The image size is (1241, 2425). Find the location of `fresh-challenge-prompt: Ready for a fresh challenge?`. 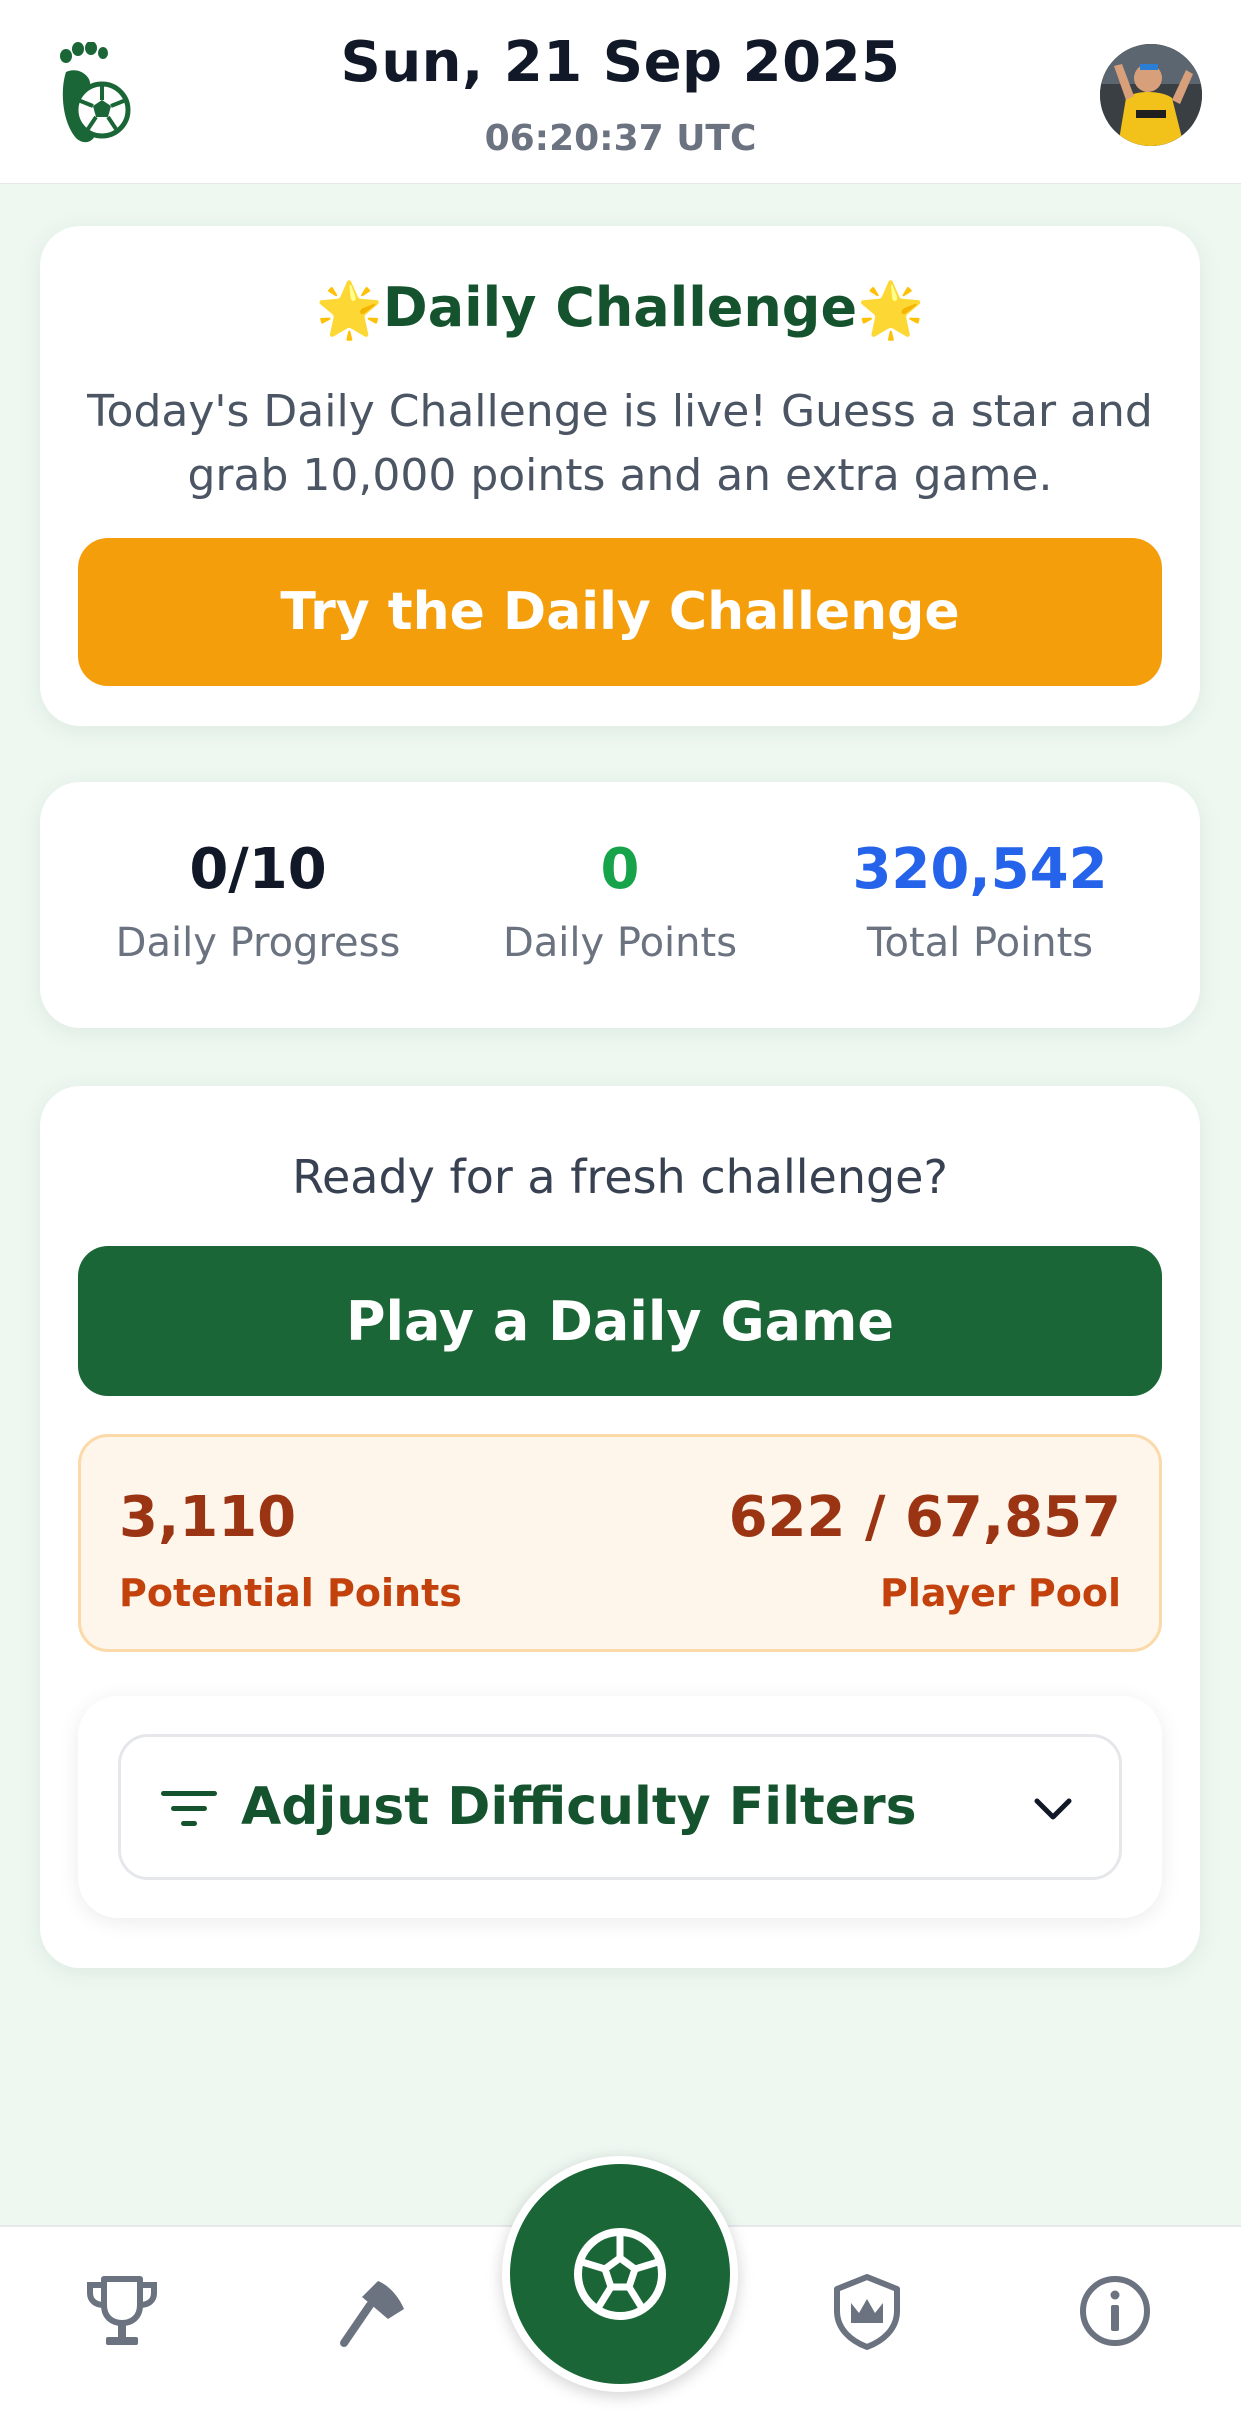

fresh-challenge-prompt: Ready for a fresh challenge? is located at coordinates (620, 1177).